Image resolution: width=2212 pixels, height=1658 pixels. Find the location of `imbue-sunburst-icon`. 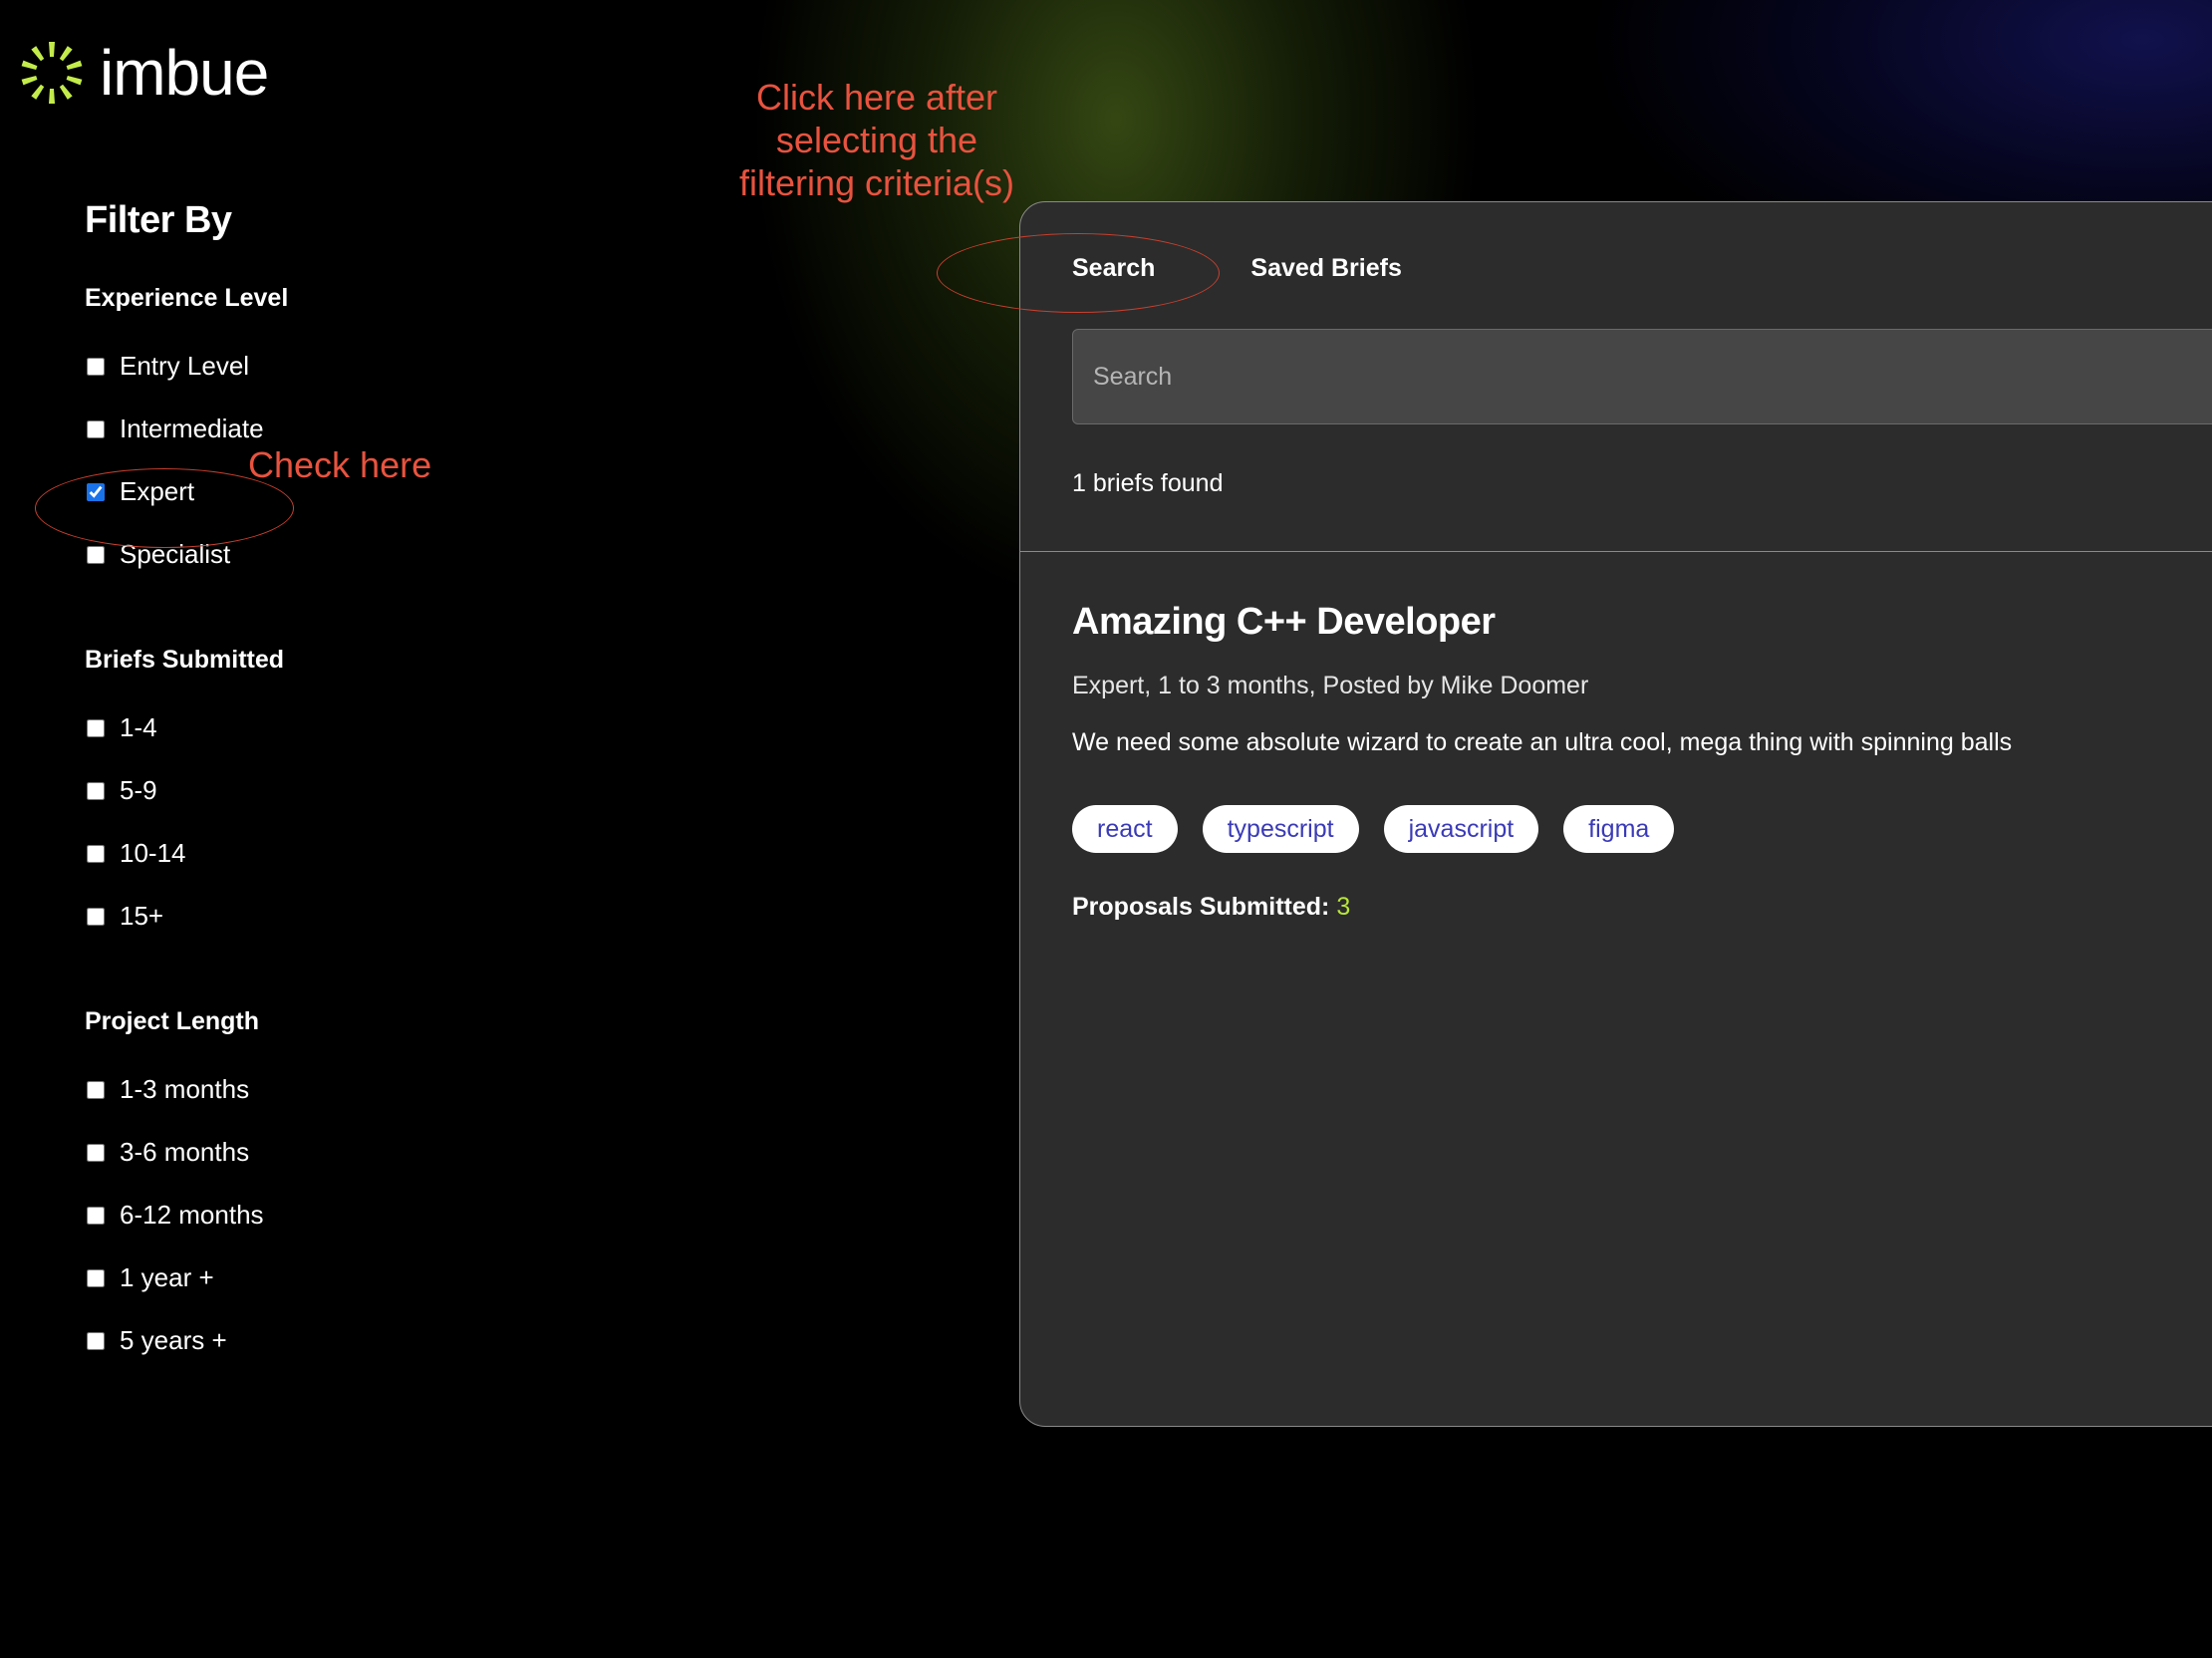

imbue-sunburst-icon is located at coordinates (52, 73).